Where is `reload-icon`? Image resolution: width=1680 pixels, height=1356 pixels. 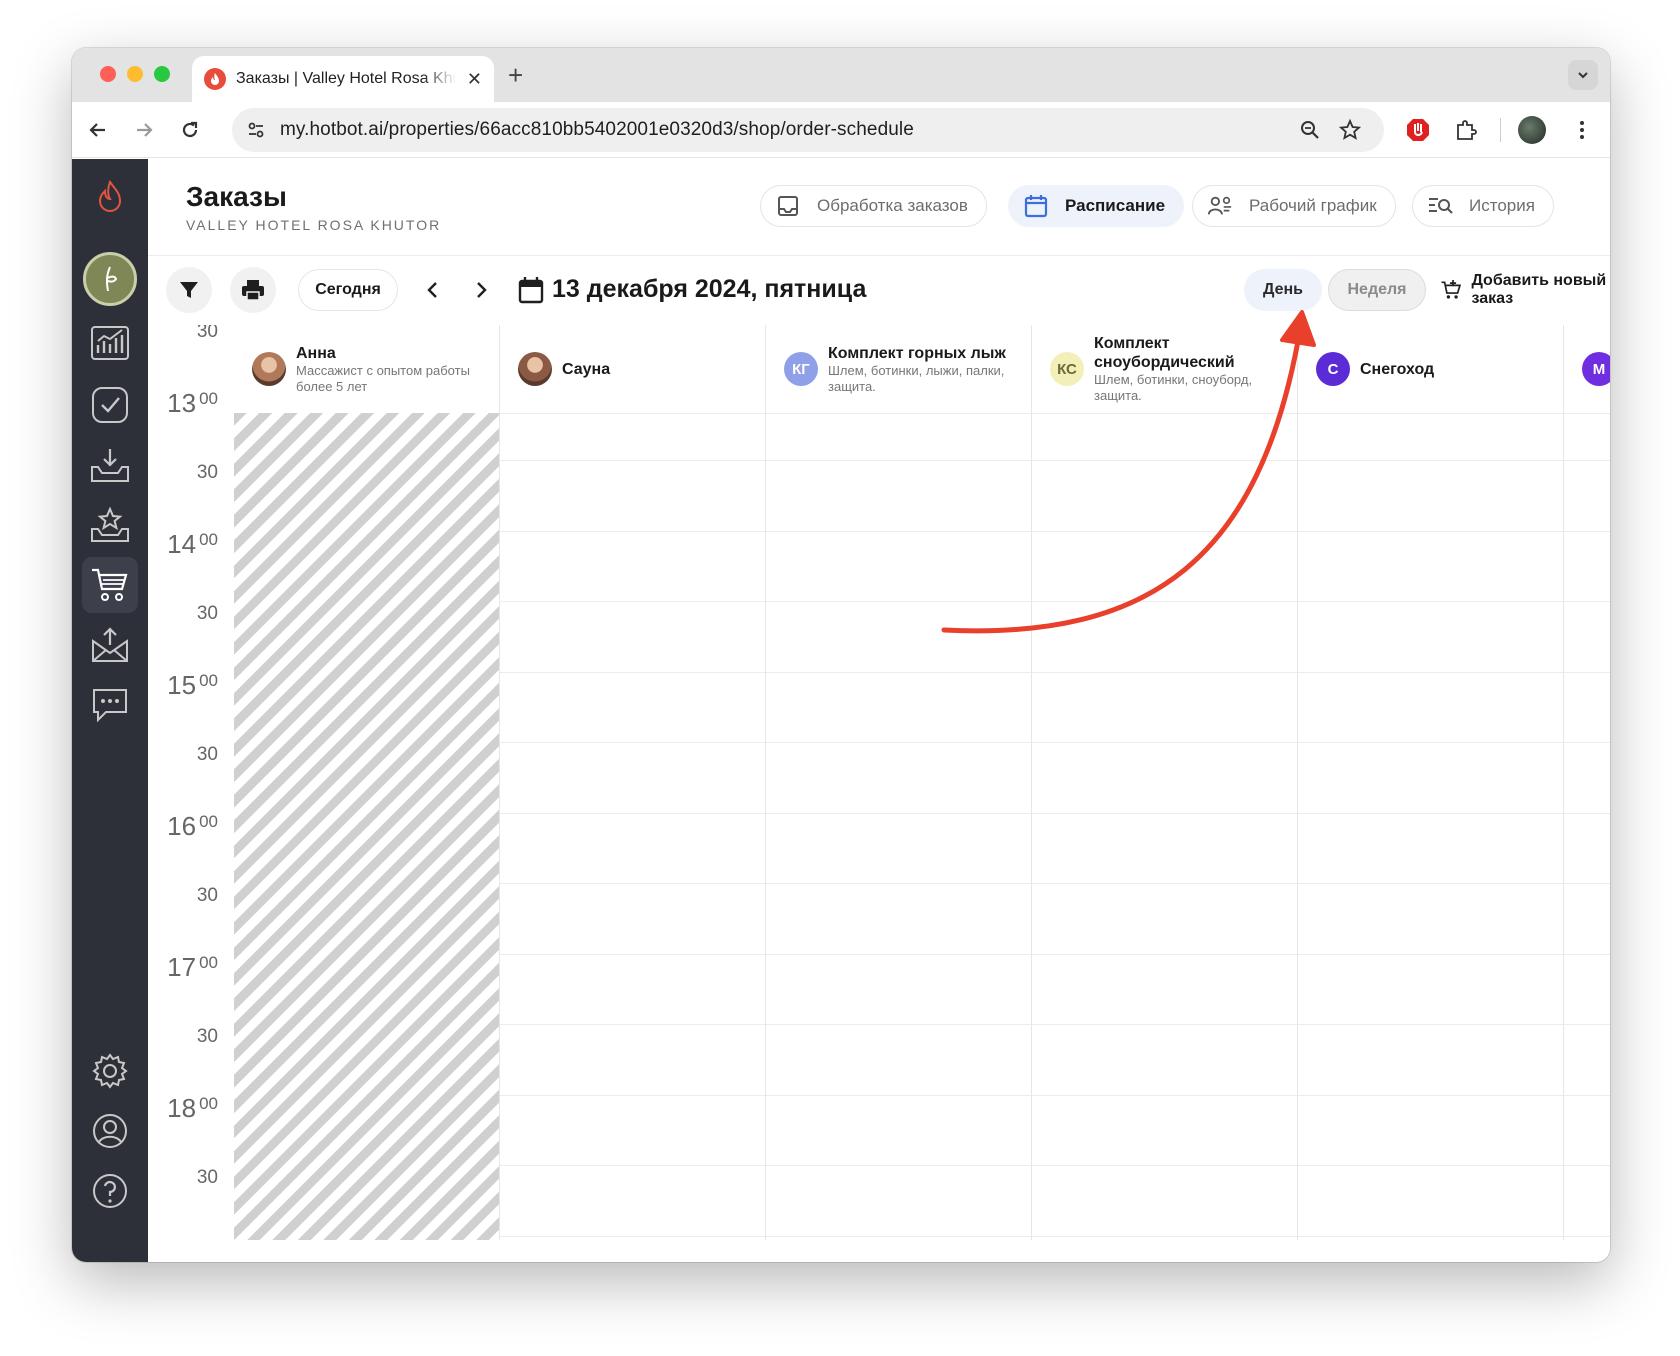
reload-icon is located at coordinates (190, 130).